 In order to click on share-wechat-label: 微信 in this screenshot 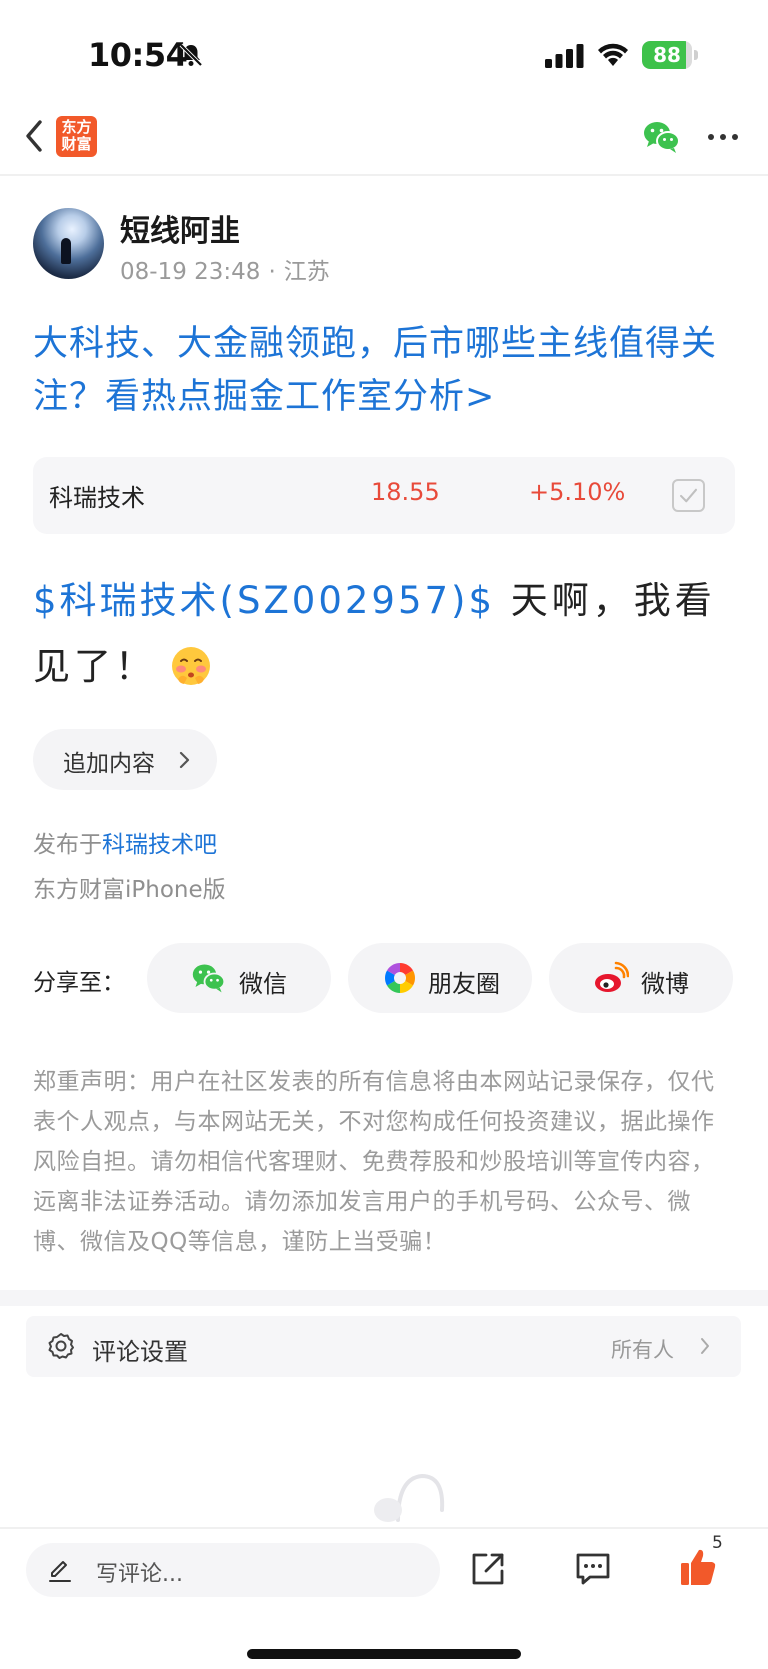, I will do `click(263, 984)`.